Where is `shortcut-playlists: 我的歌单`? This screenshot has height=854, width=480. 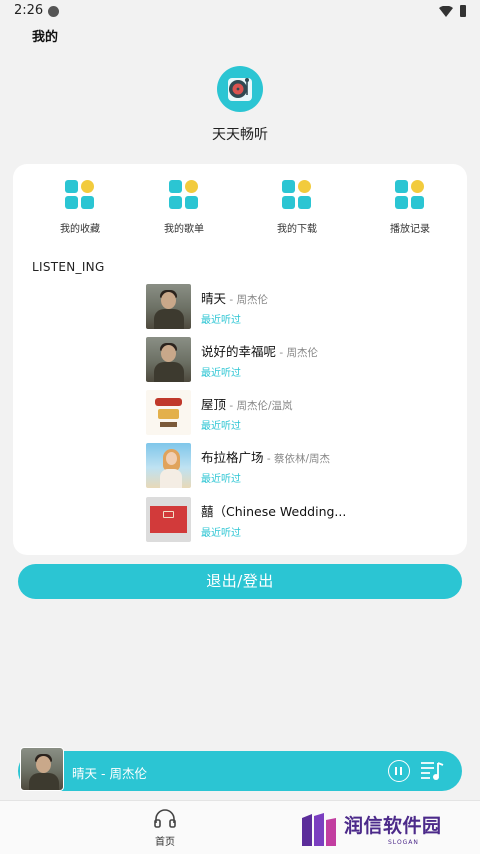
shortcut-playlists: 我的歌单 is located at coordinates (184, 208).